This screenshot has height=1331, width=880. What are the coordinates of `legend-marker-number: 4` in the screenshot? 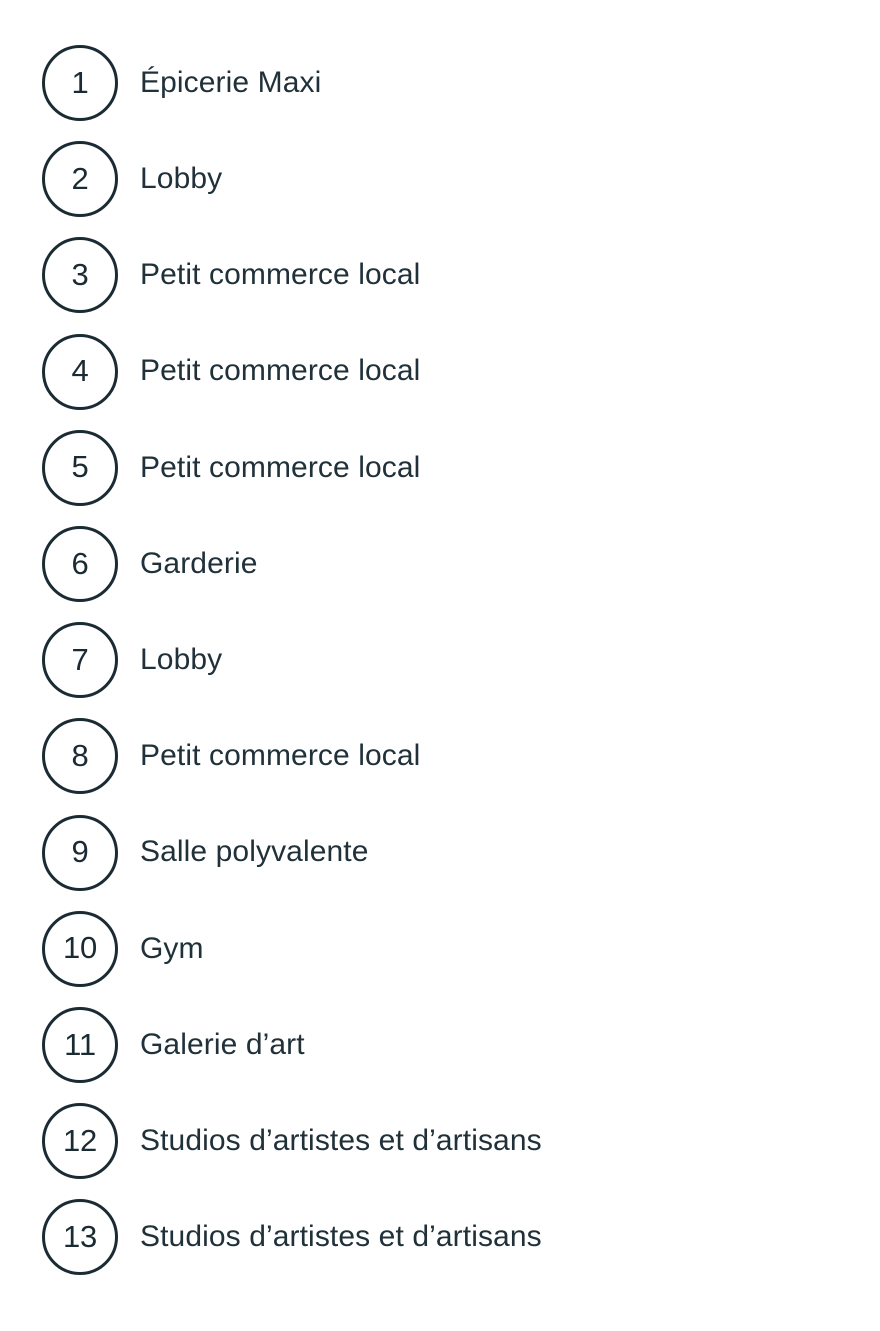 It's located at (80, 371).